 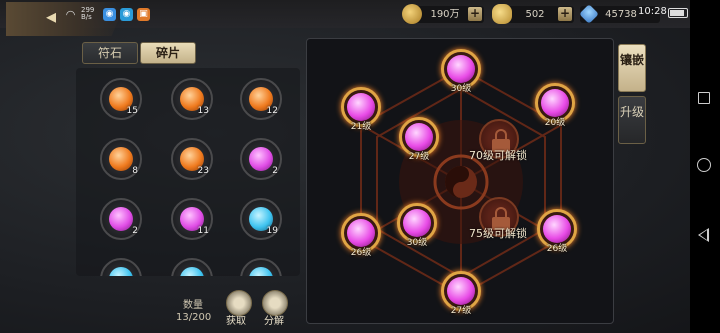 I want to click on gem-amount: 45738, so click(x=621, y=14).